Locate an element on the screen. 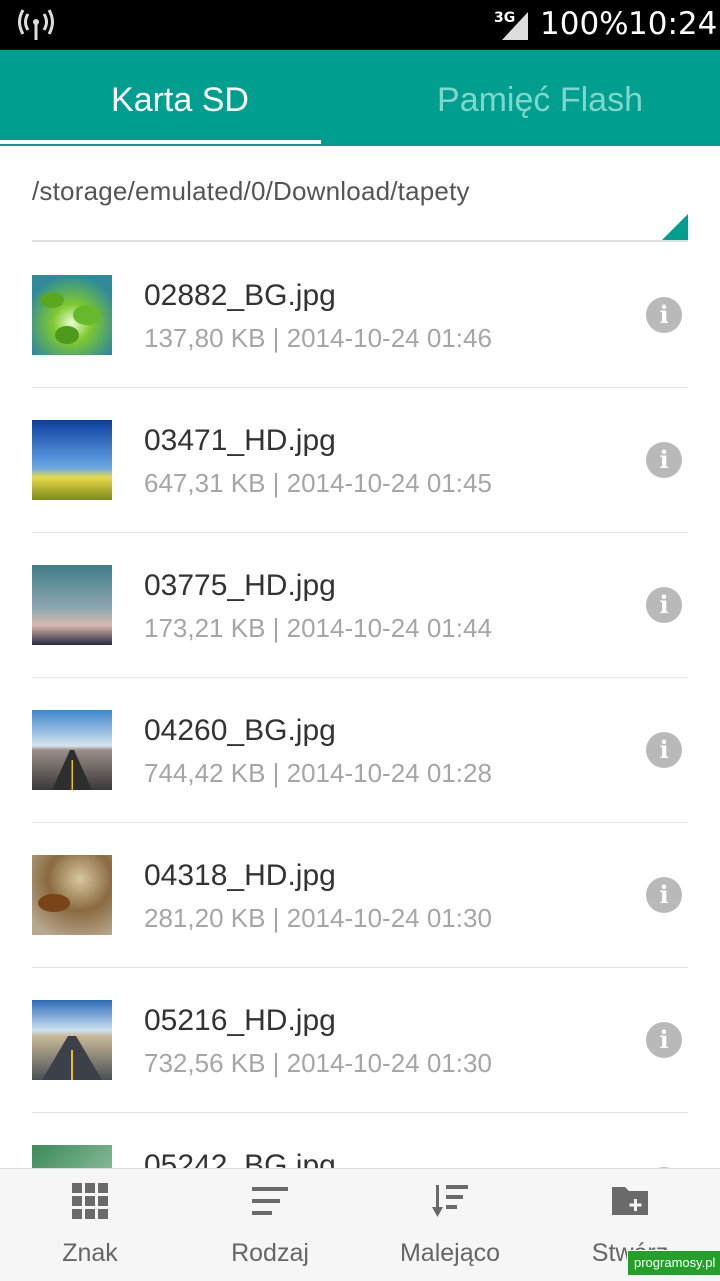 The width and height of the screenshot is (720, 1281). file-name: 05216_HD.jpg is located at coordinates (240, 1020).